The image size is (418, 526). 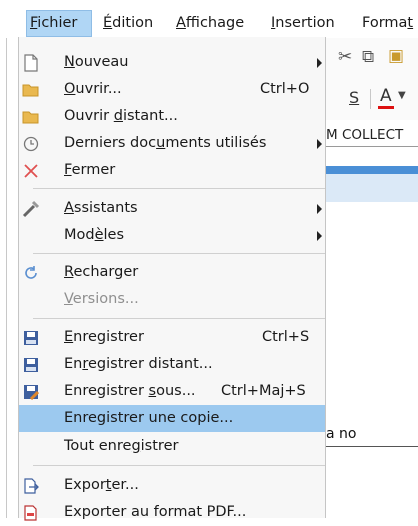 I want to click on toolbar-row-1: ✂ ⧉ ▣, so click(x=372, y=57).